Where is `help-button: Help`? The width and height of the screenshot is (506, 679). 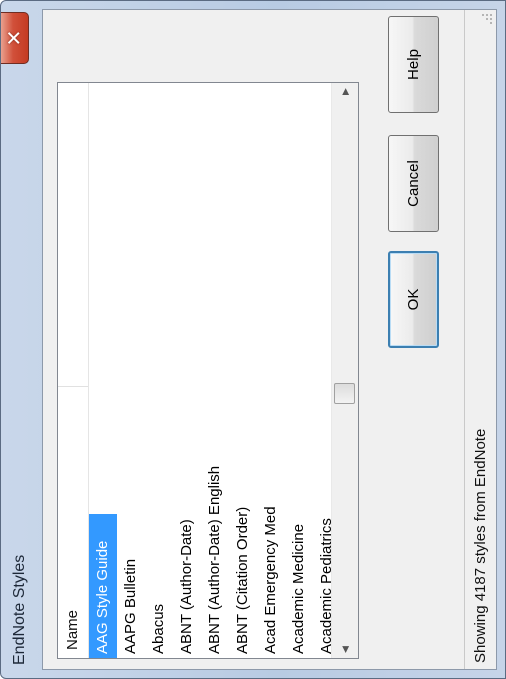 help-button: Help is located at coordinates (413, 64).